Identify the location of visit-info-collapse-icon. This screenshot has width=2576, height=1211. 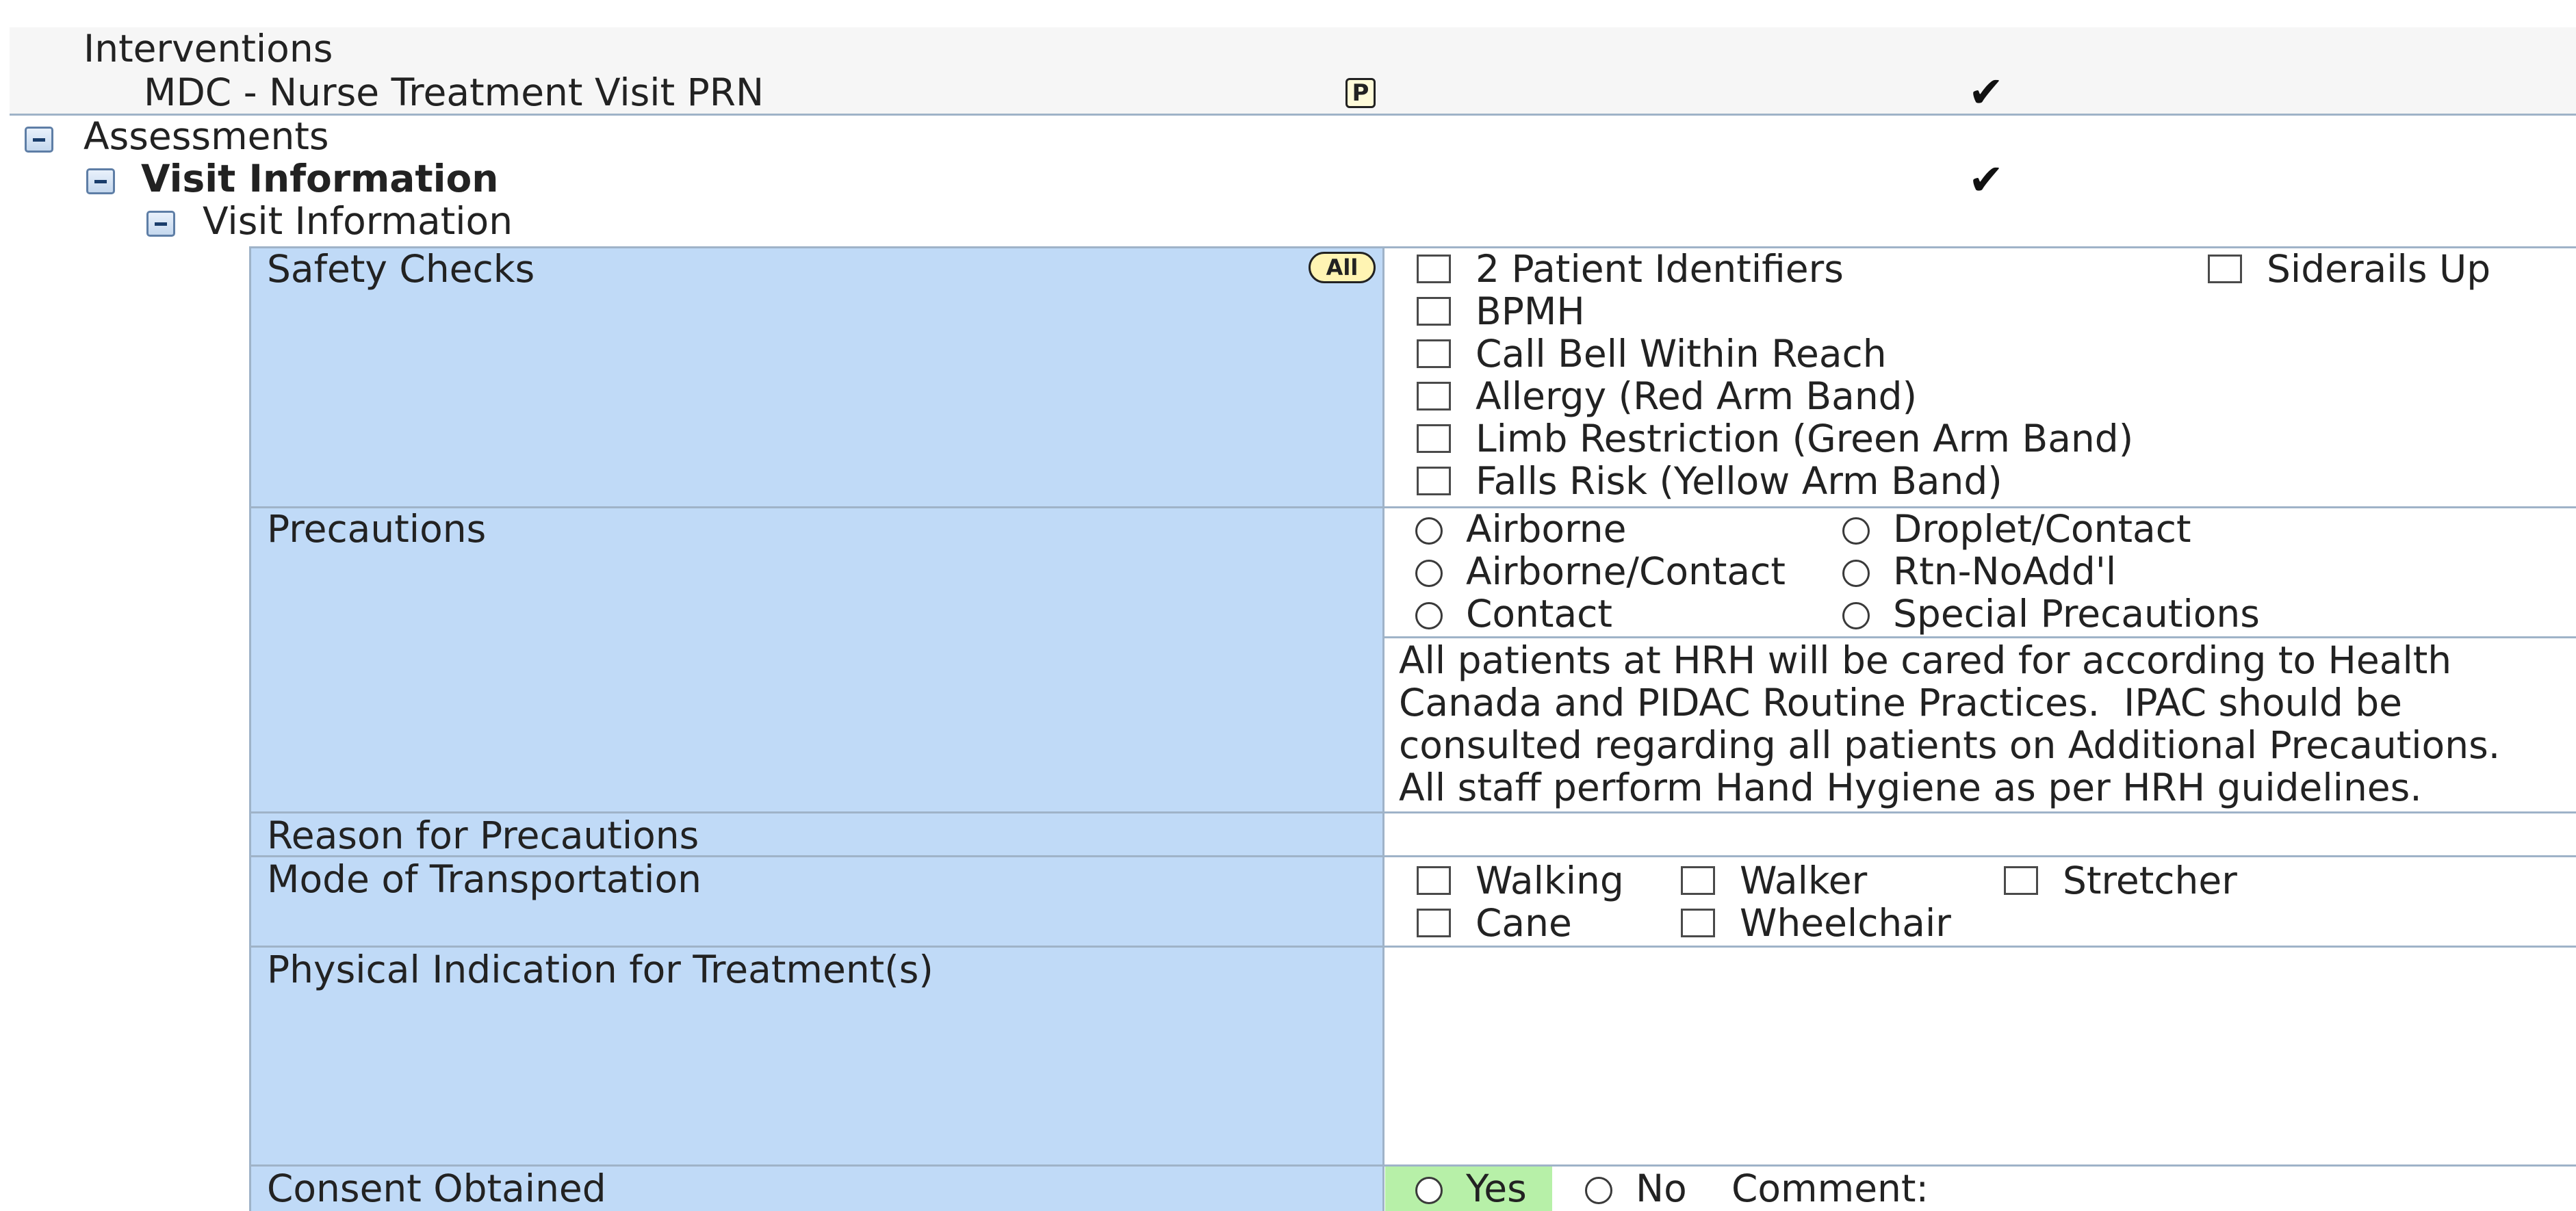
(100, 181).